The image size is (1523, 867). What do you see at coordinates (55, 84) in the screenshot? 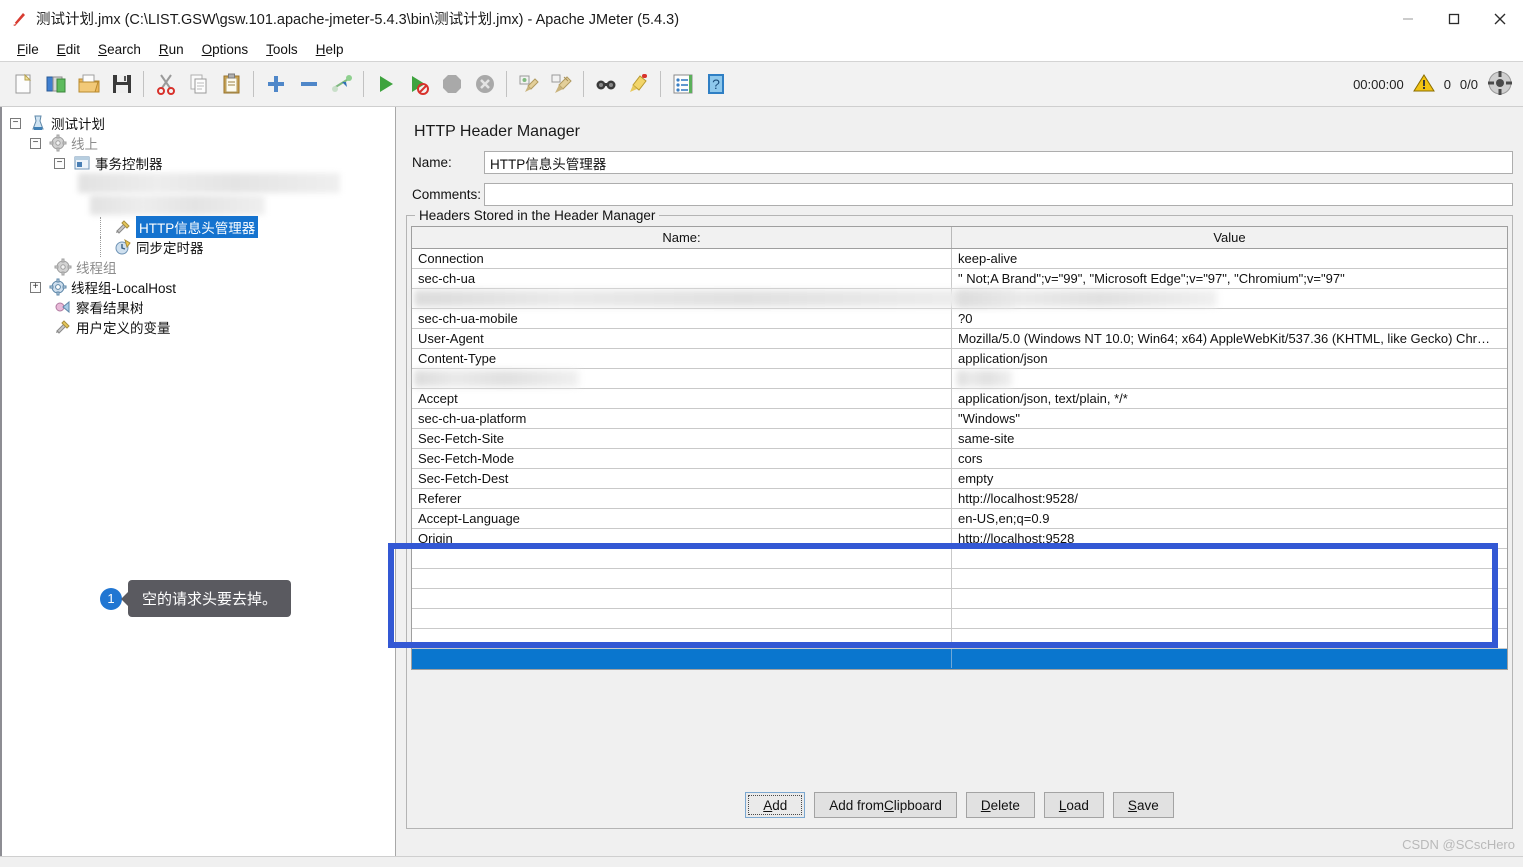
I see `templates-icon` at bounding box center [55, 84].